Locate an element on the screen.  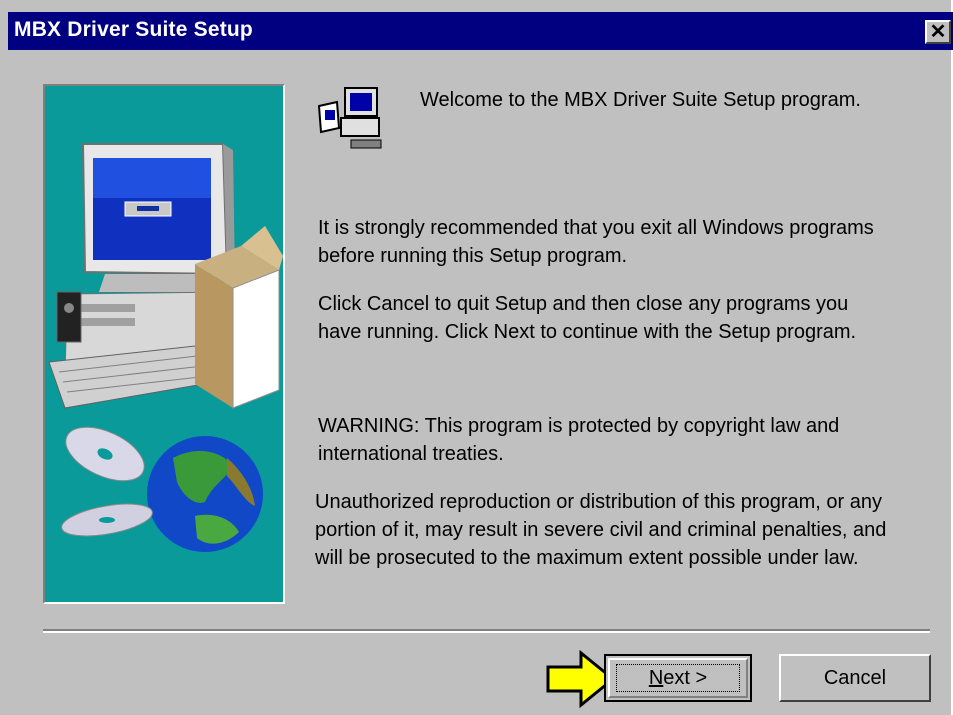
close-symbol: ✕ is located at coordinates (938, 32).